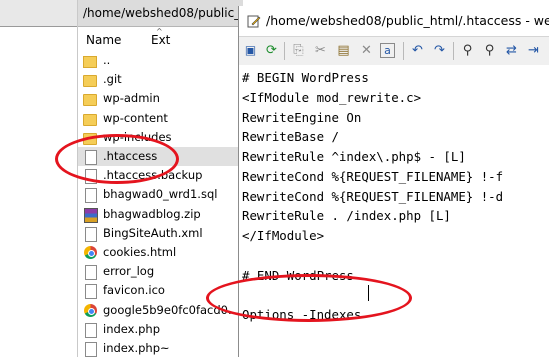 This screenshot has width=549, height=358. Describe the element at coordinates (130, 156) in the screenshot. I see `file-name: .htaccess` at that location.